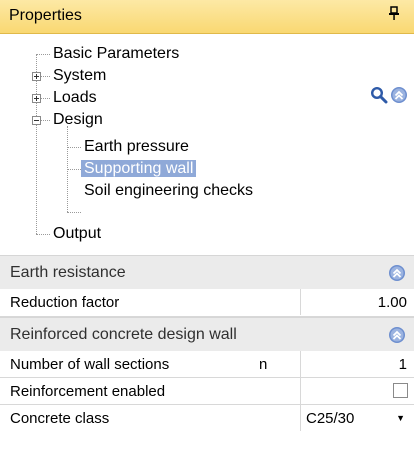  I want to click on tree-item-supporting-wall: Supporting wall, so click(139, 169).